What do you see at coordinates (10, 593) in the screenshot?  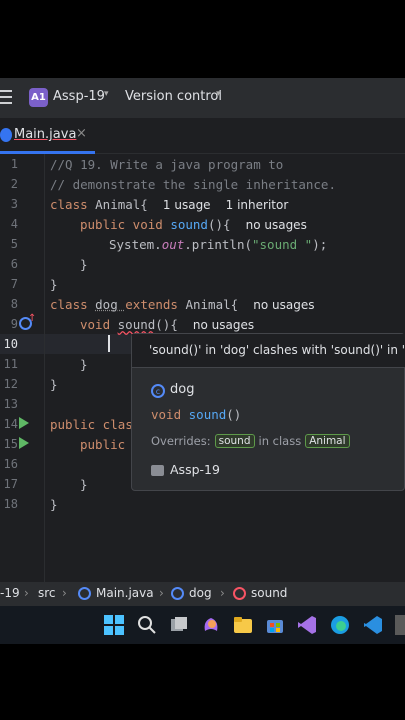 I see `breadcrumb-project: -19` at bounding box center [10, 593].